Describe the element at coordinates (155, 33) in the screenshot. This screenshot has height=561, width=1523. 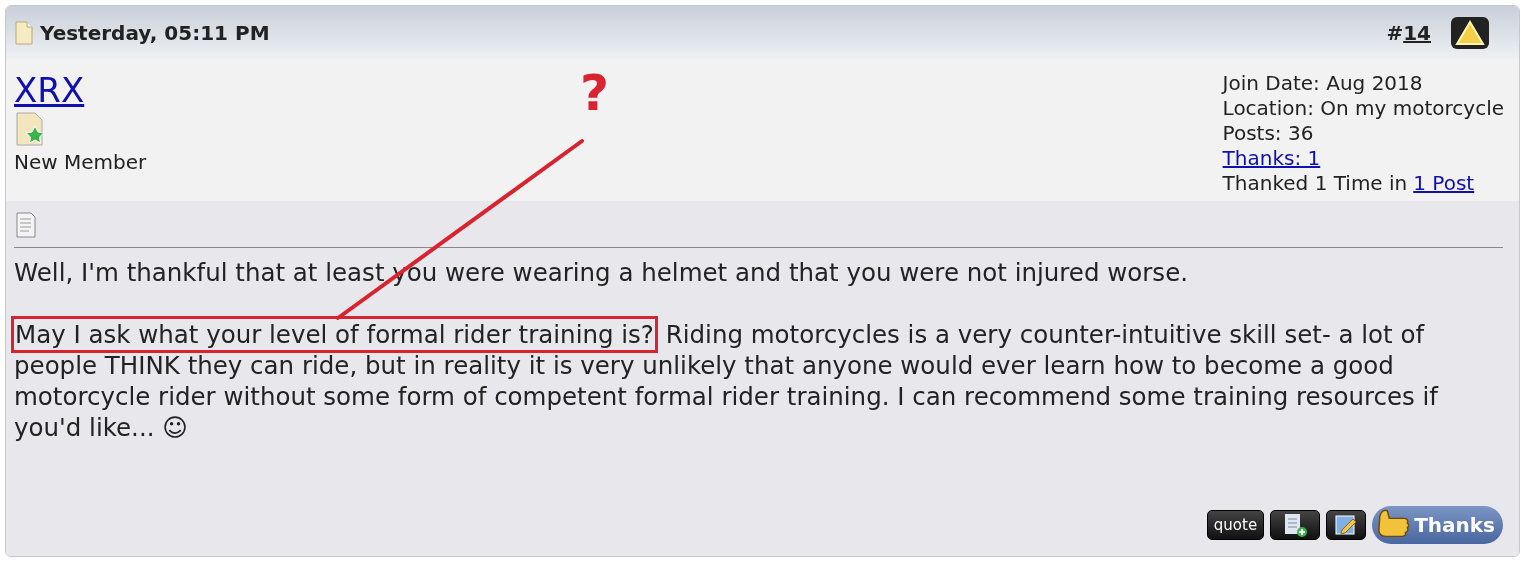
I see `post-date: Yesterday, 05:11 PM` at that location.